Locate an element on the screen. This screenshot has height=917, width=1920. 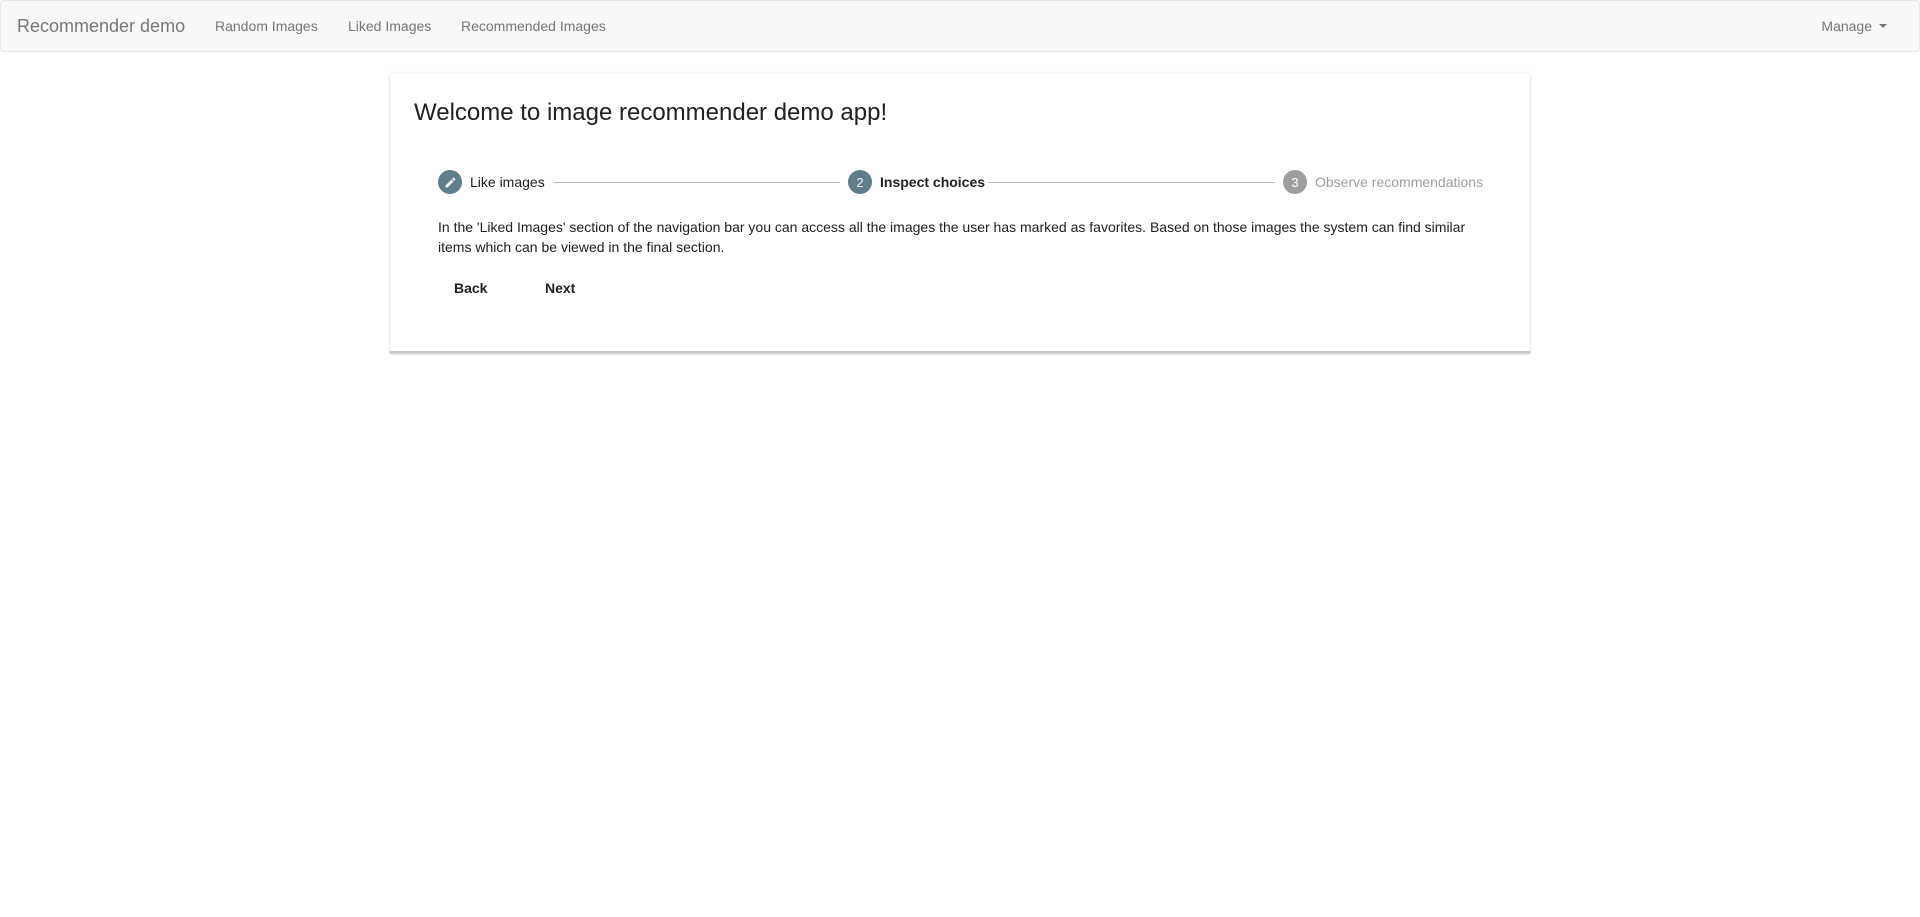
caret-down-icon is located at coordinates (1883, 26).